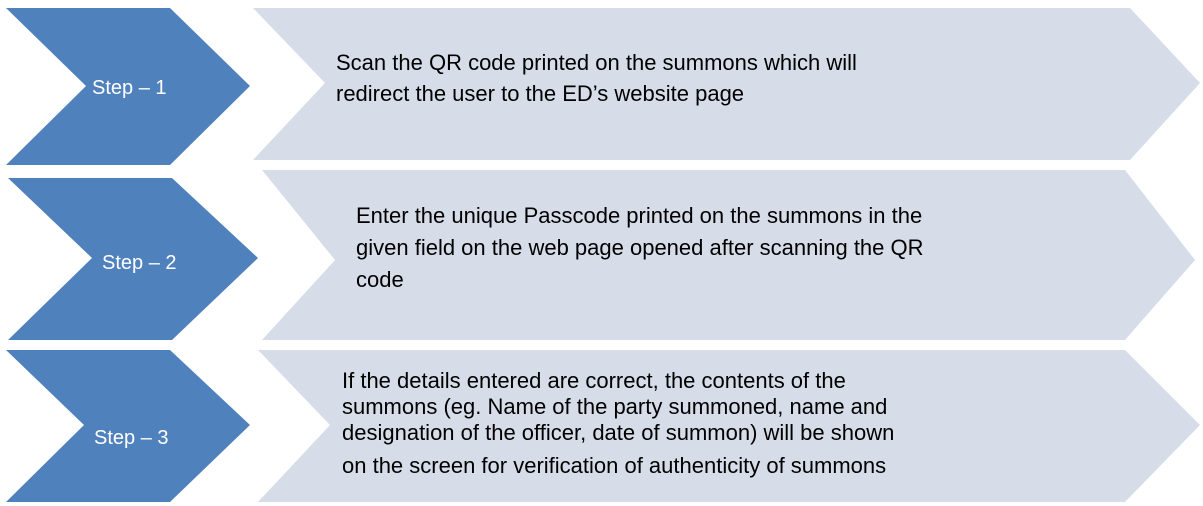 This screenshot has width=1203, height=506. Describe the element at coordinates (380, 279) in the screenshot. I see `step-2-line-3: code` at that location.